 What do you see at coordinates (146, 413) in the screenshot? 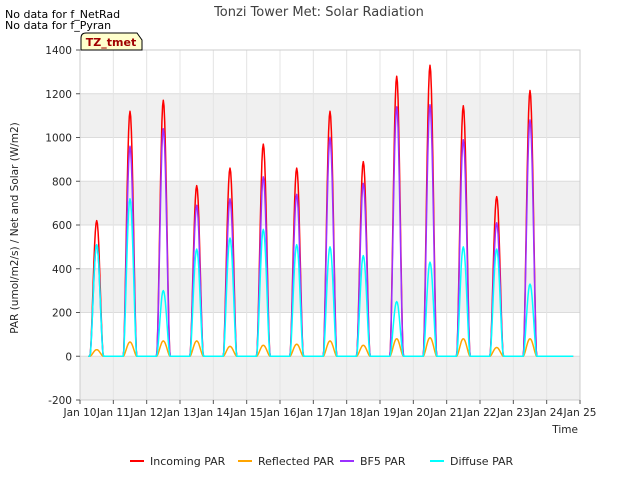
I see `x-tick-label: Jan 12` at bounding box center [146, 413].